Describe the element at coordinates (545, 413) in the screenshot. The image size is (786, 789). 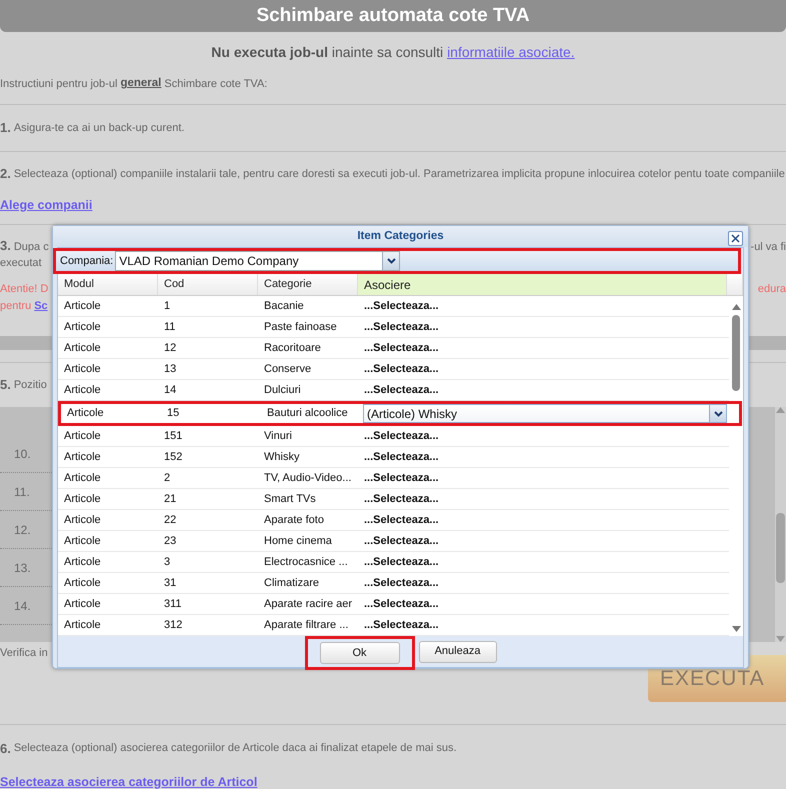
I see `association-select: (Articole) Whisky` at that location.